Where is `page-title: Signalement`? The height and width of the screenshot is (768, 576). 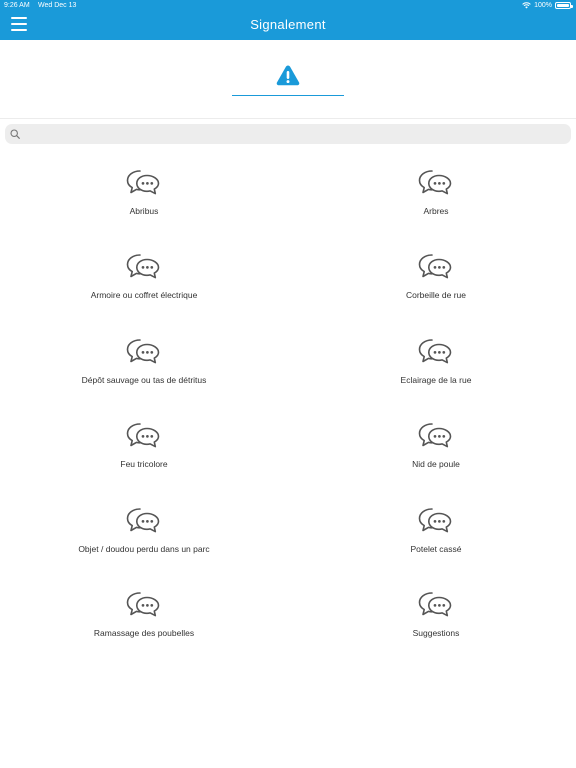 page-title: Signalement is located at coordinates (288, 24).